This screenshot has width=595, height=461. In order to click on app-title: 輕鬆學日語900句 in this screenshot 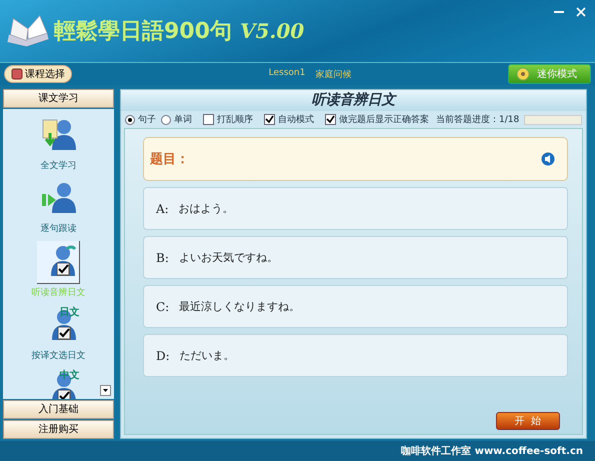, I will do `click(143, 32)`.